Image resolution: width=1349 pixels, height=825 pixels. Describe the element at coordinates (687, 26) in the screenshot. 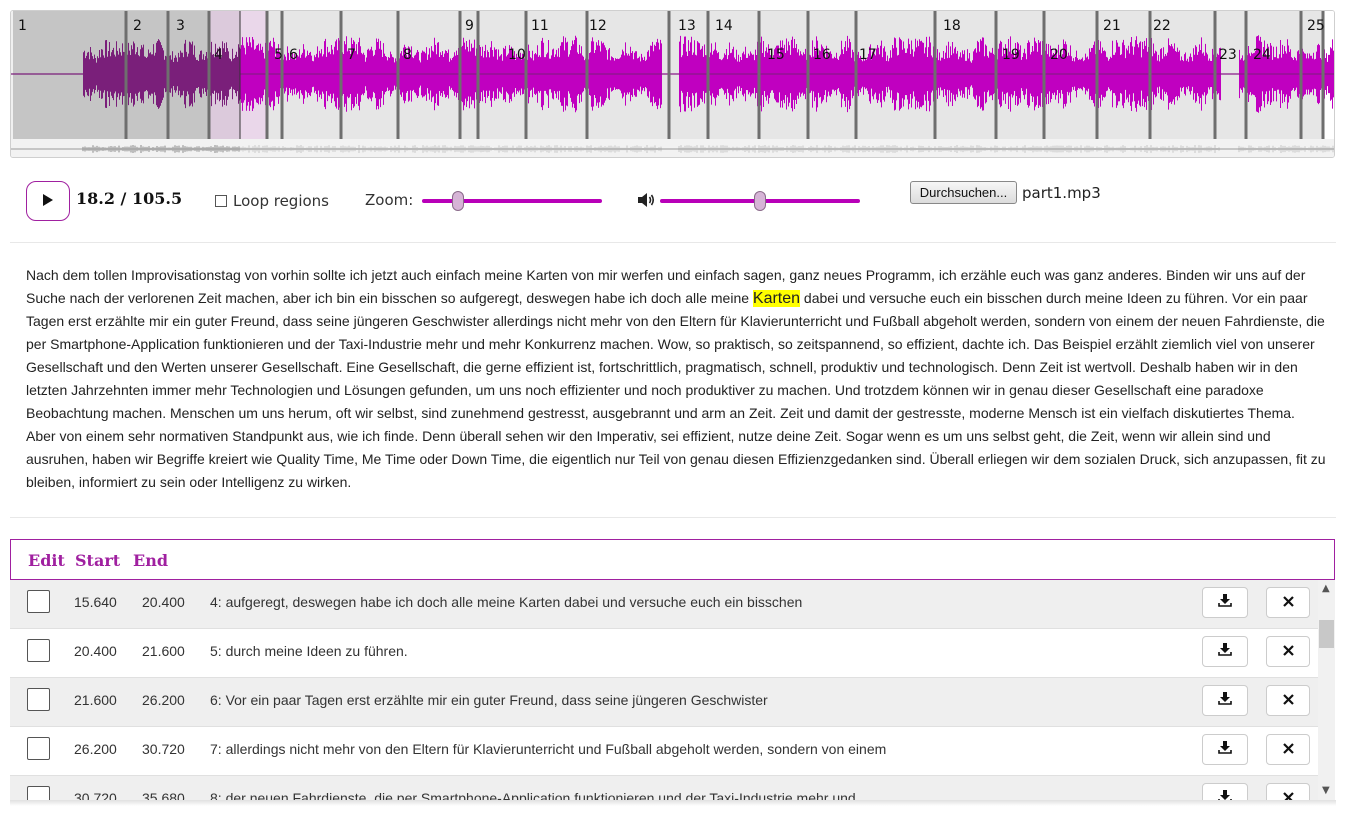

I see `region-label: 13` at that location.